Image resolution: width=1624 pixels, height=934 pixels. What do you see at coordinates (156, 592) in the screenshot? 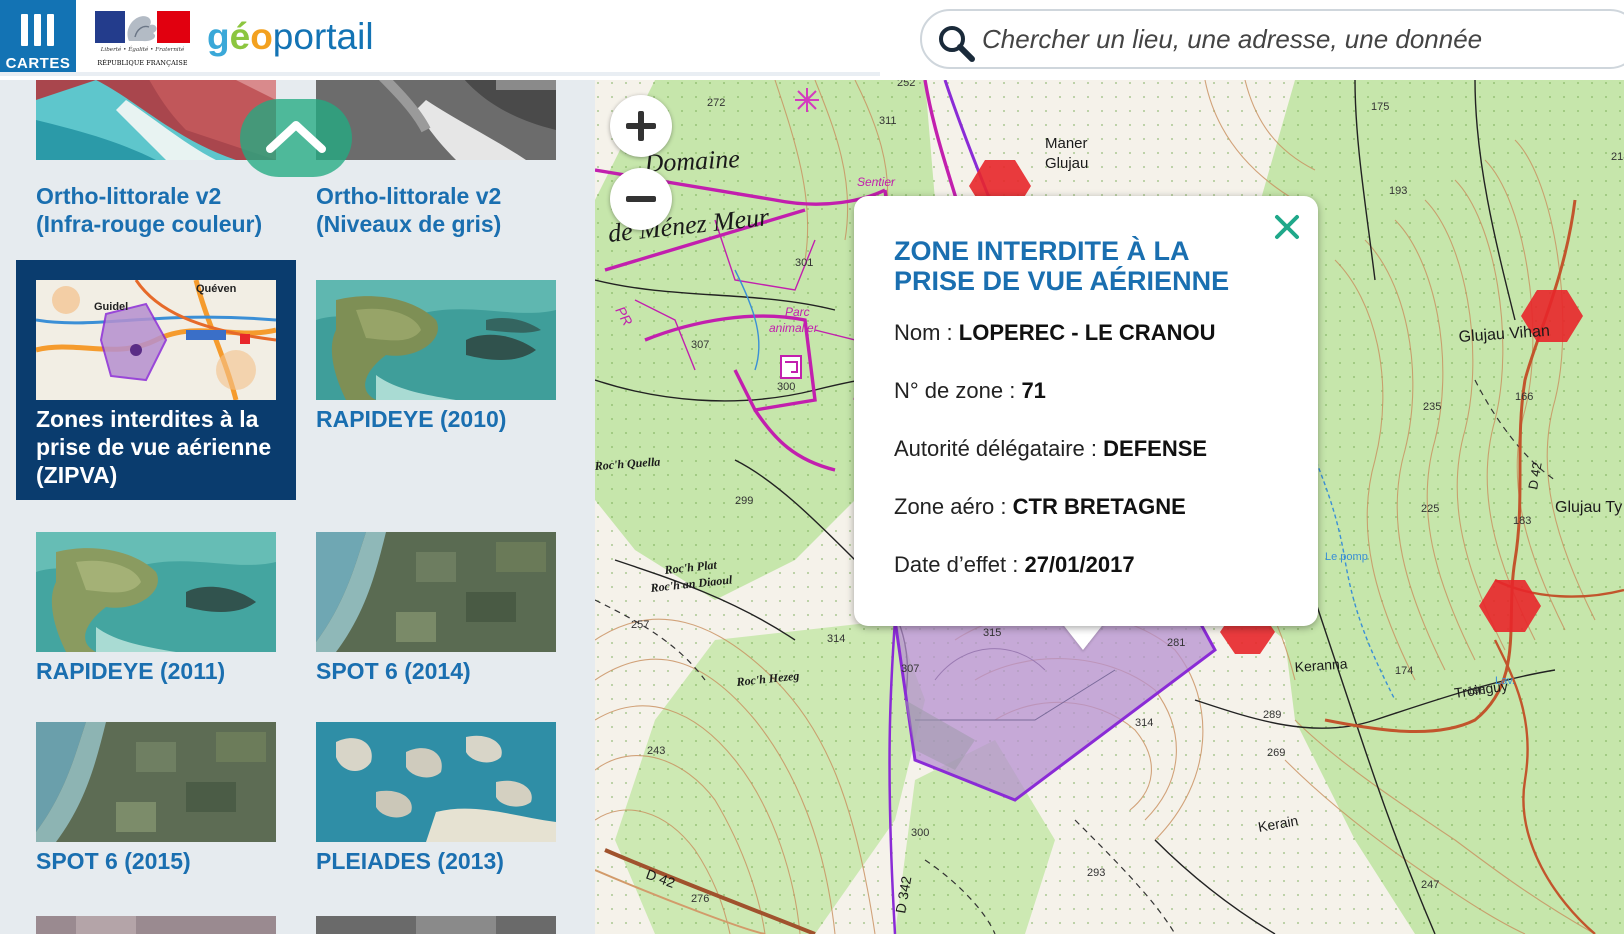
I see `thumbnail-rapideye-2011` at bounding box center [156, 592].